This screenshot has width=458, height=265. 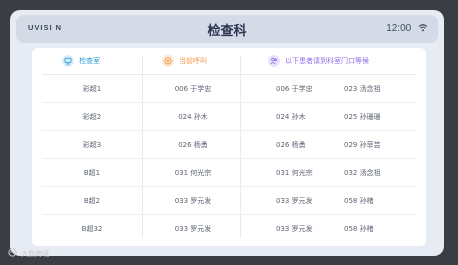 What do you see at coordinates (362, 145) in the screenshot?
I see `waiting-patient-cell: 029 孙菲芸` at bounding box center [362, 145].